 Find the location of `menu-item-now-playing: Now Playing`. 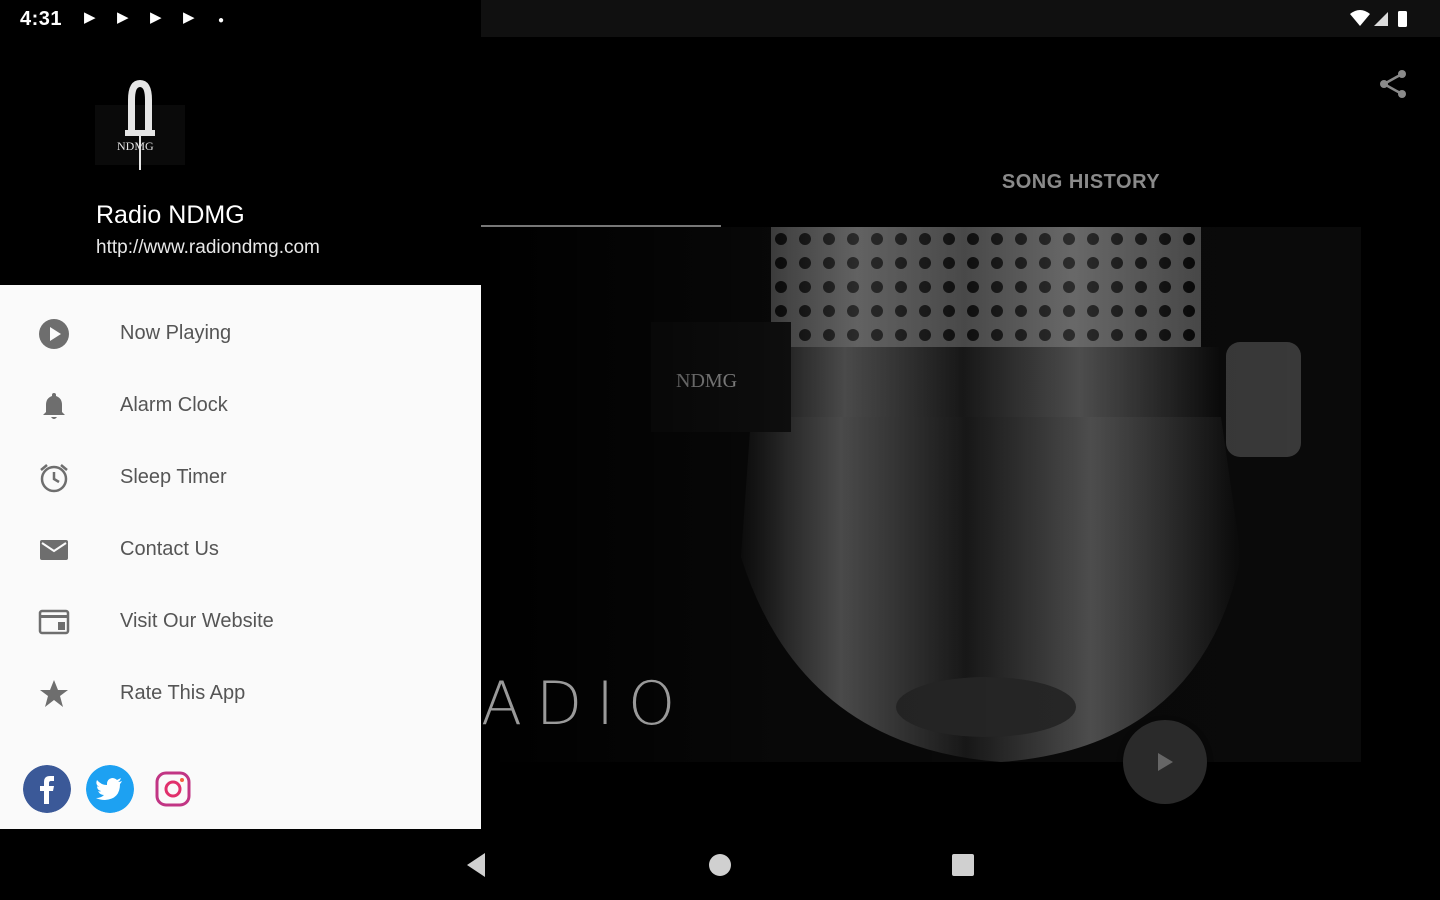

menu-item-now-playing: Now Playing is located at coordinates (240, 334).